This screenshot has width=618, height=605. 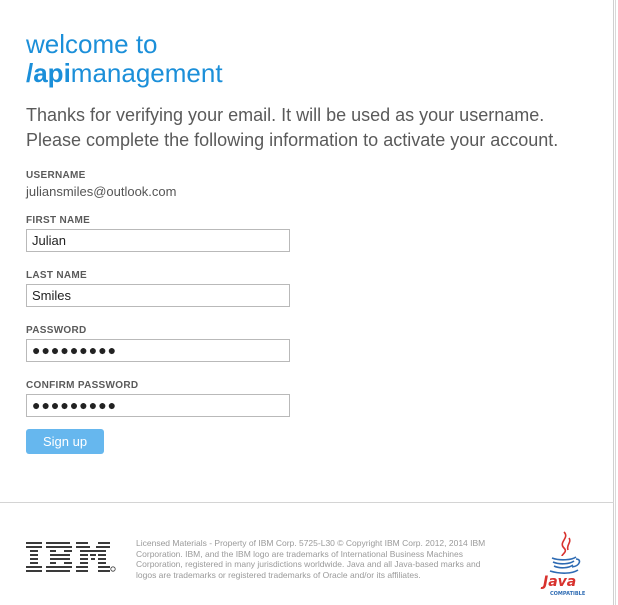 I want to click on first-name-label: FIRST NAME, so click(x=58, y=220).